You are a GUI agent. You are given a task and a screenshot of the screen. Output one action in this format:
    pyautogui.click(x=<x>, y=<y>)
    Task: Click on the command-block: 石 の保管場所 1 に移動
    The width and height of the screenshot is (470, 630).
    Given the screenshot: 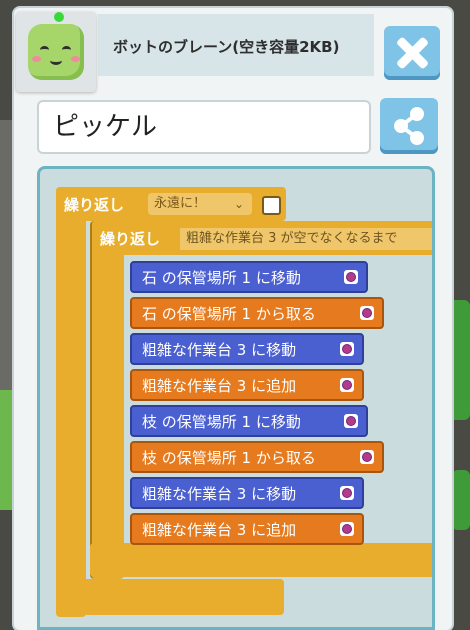 What is the action you would take?
    pyautogui.click(x=249, y=277)
    